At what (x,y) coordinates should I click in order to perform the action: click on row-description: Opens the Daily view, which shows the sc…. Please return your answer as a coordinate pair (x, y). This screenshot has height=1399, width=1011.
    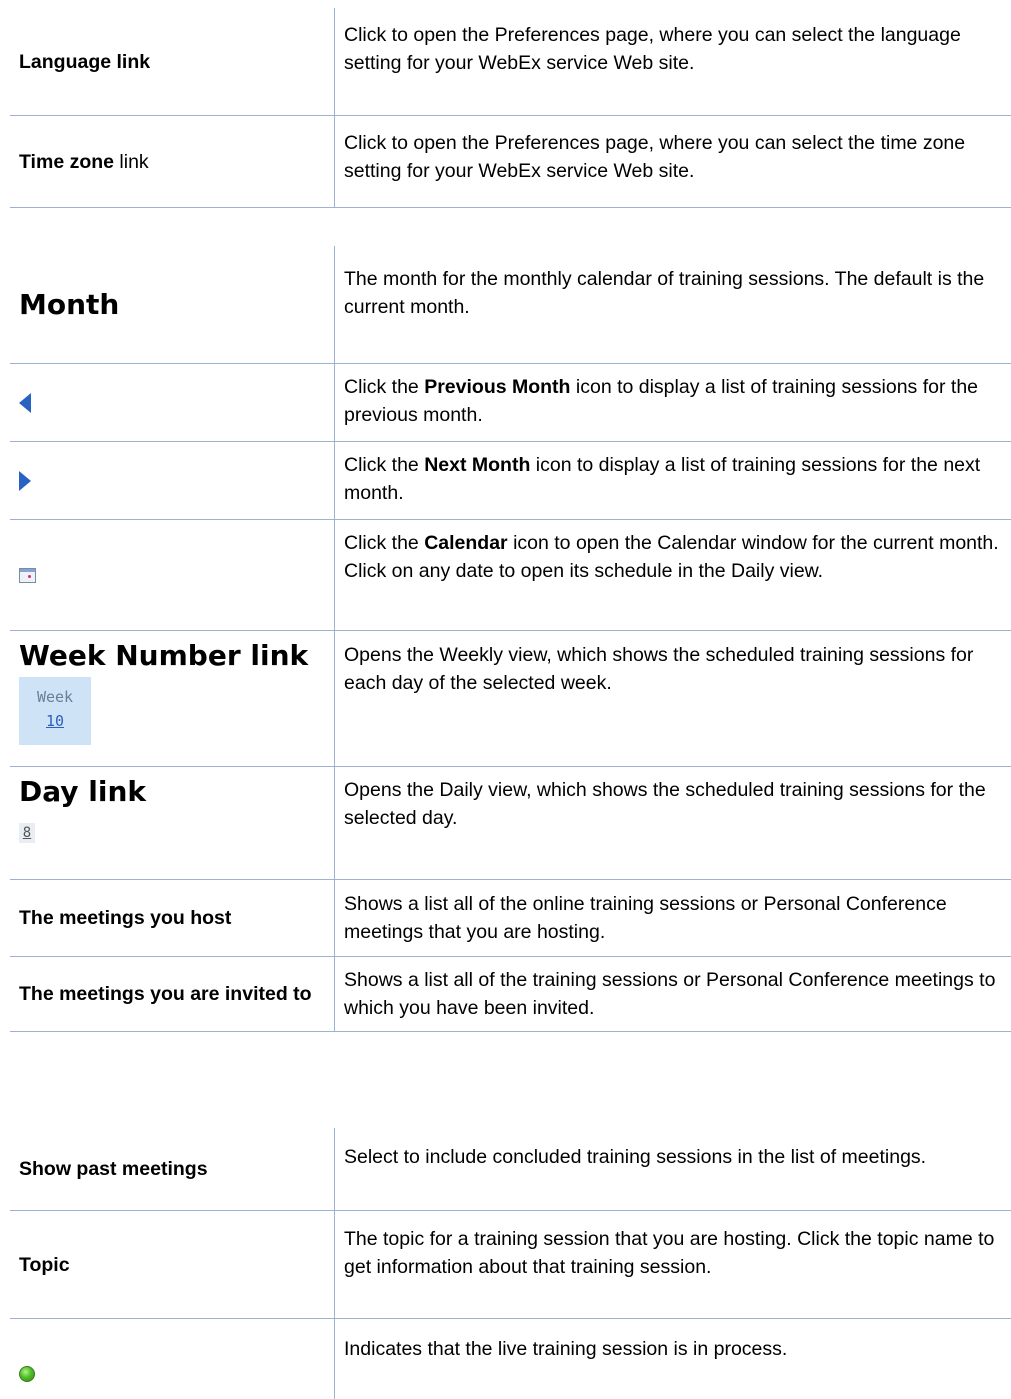
    Looking at the image, I should click on (665, 804).